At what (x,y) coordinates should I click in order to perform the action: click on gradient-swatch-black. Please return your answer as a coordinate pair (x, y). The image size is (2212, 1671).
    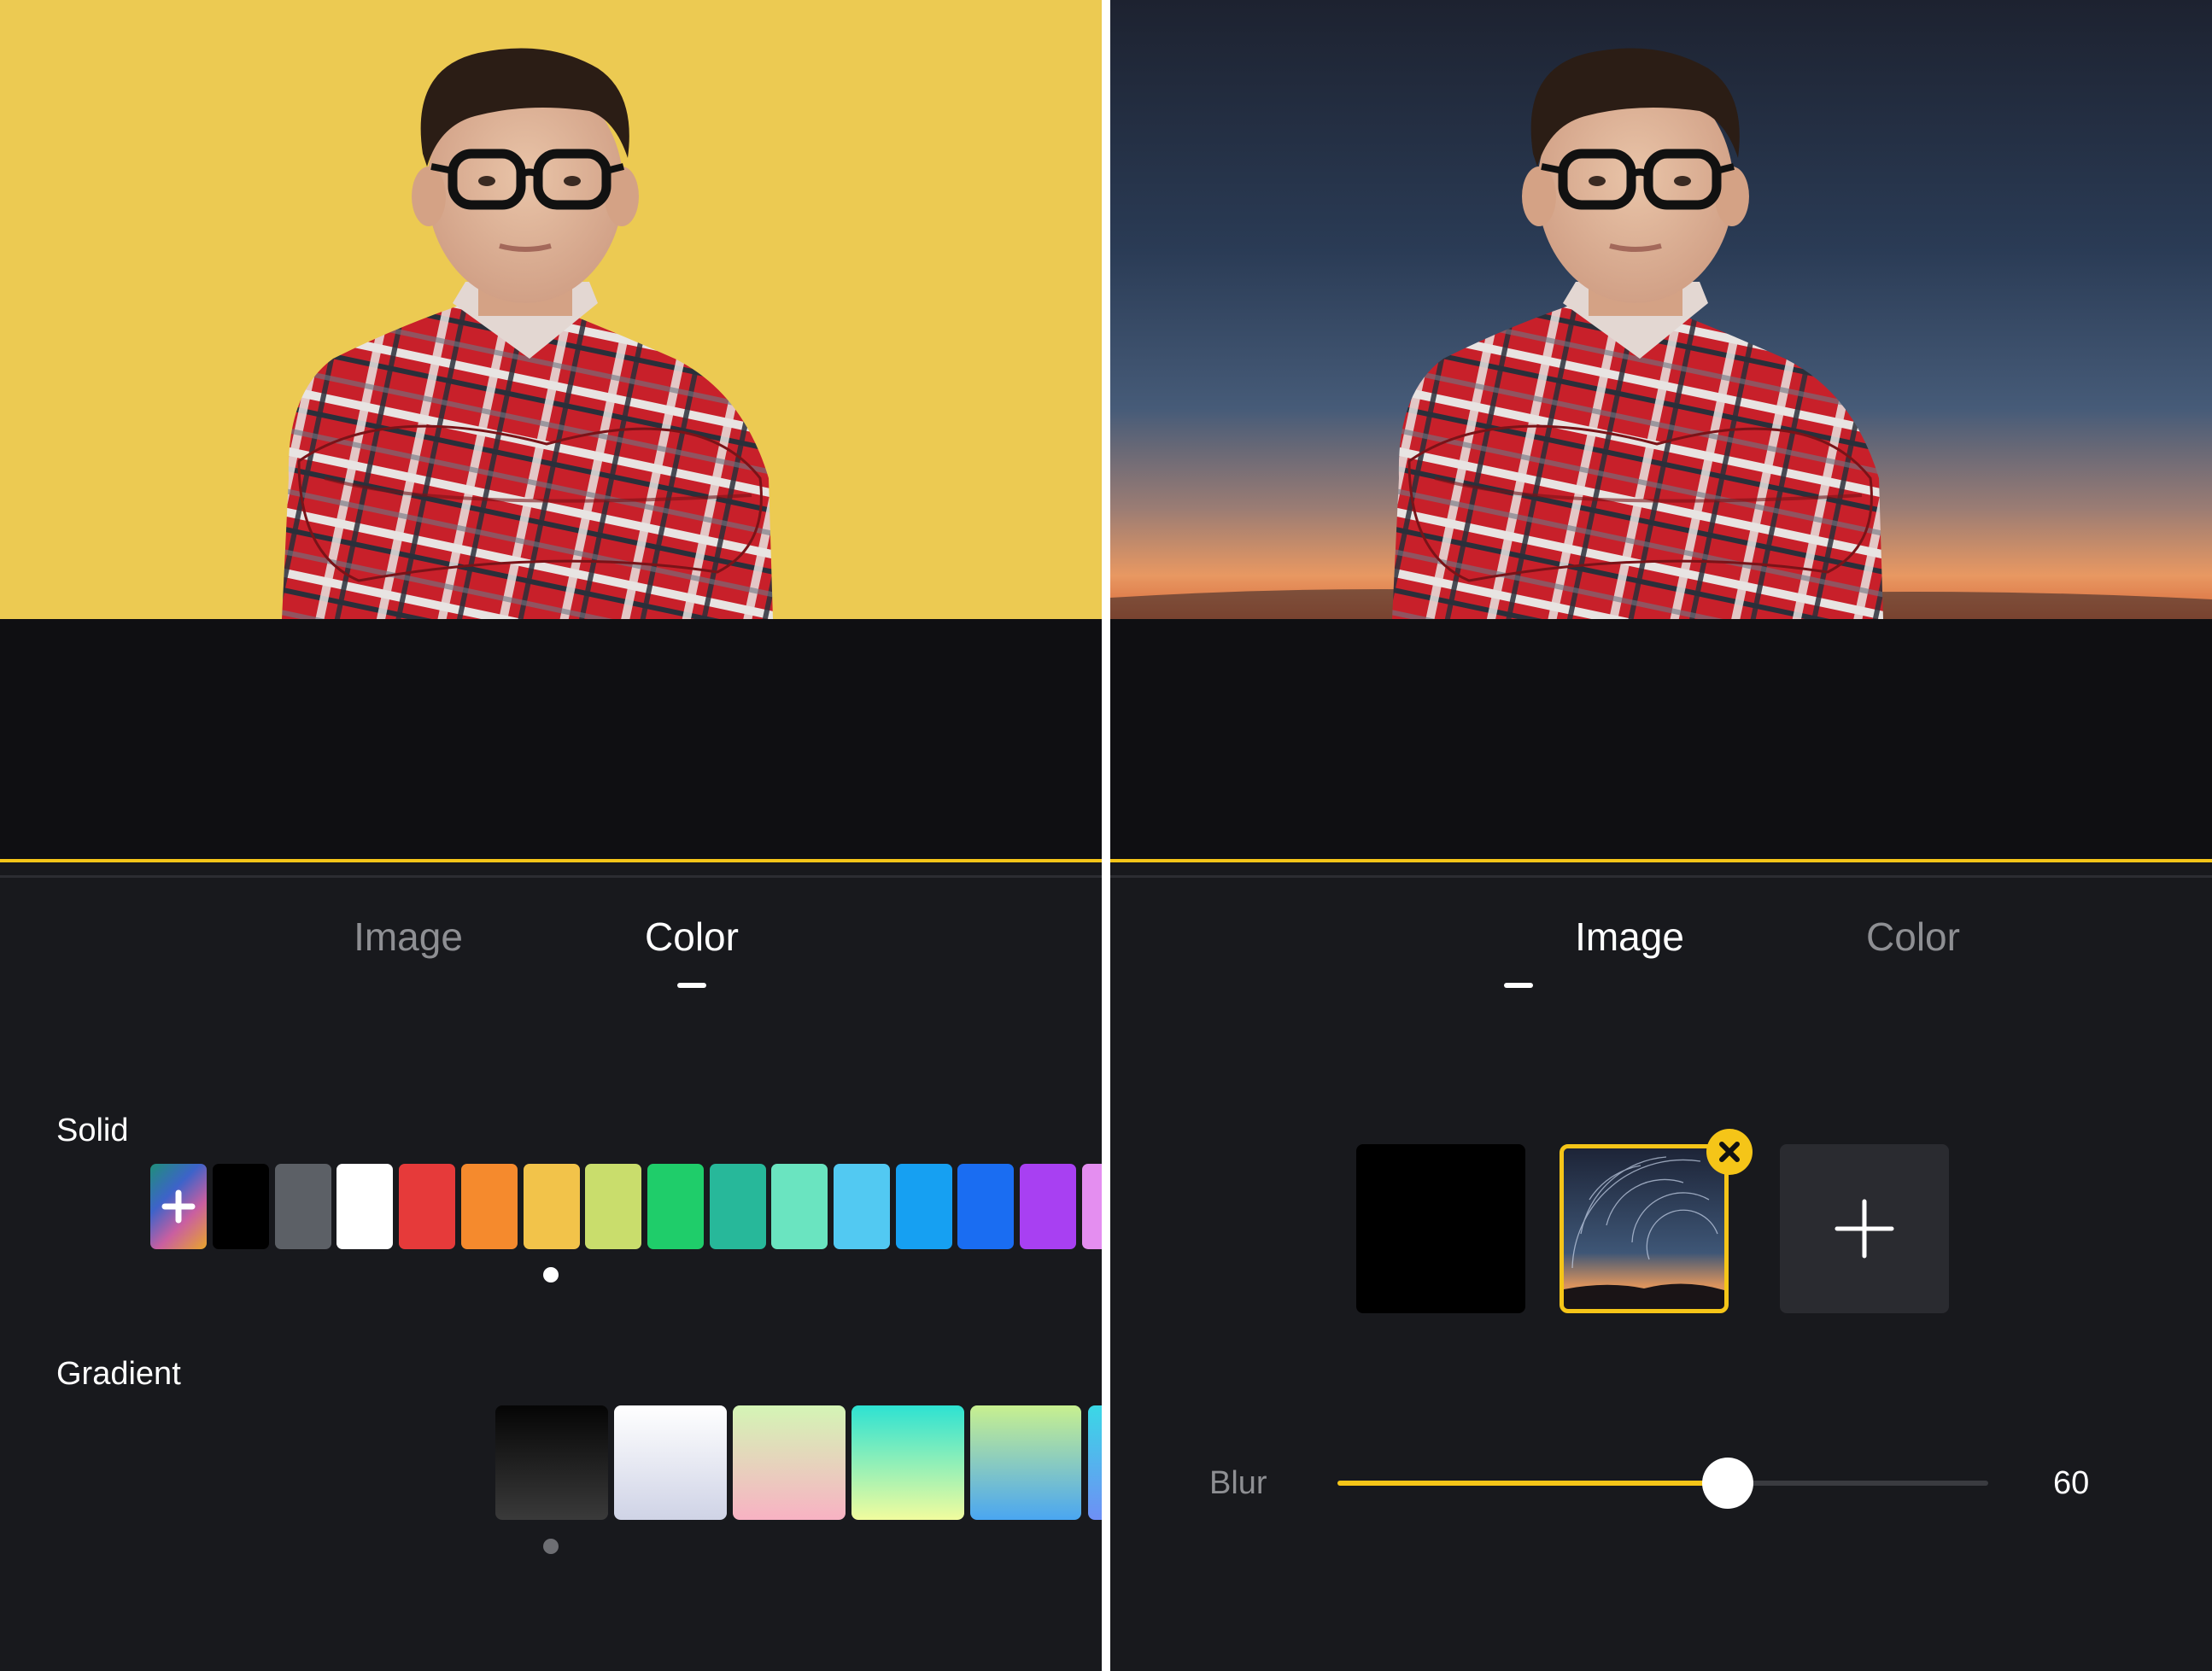
    Looking at the image, I should click on (551, 1462).